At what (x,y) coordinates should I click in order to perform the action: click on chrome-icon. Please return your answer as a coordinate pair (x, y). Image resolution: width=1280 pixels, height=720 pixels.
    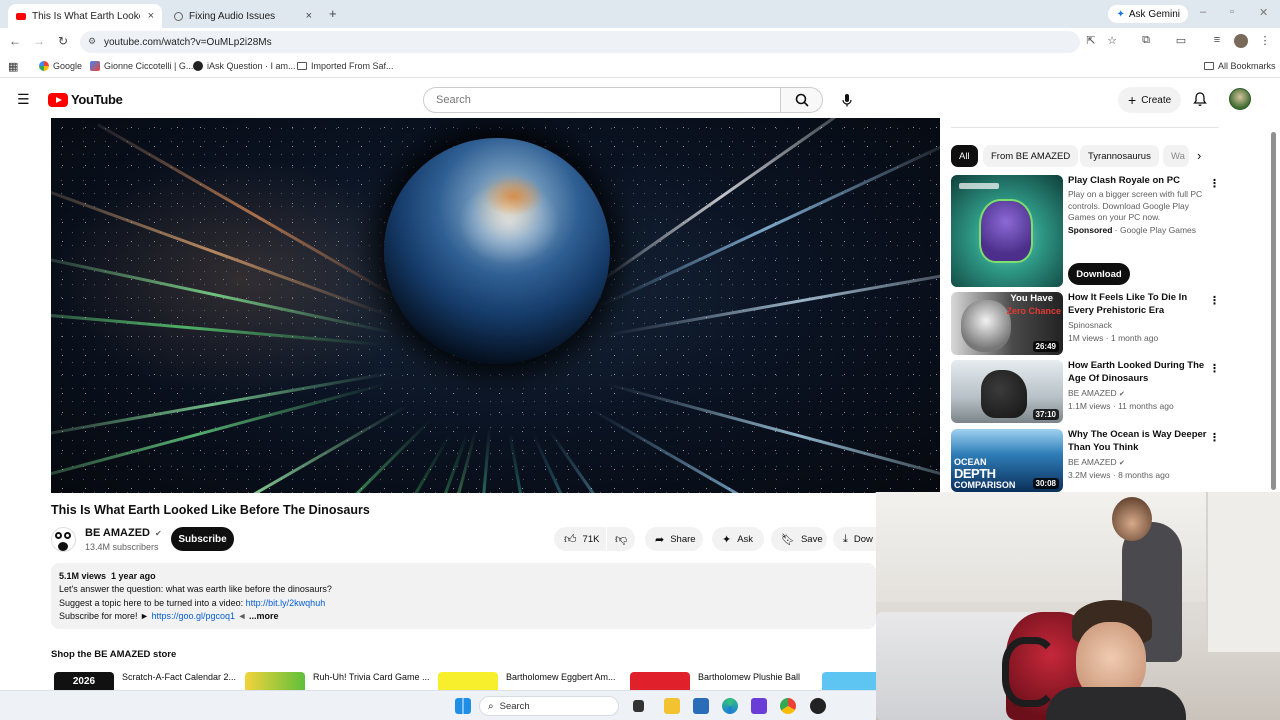
    Looking at the image, I should click on (788, 706).